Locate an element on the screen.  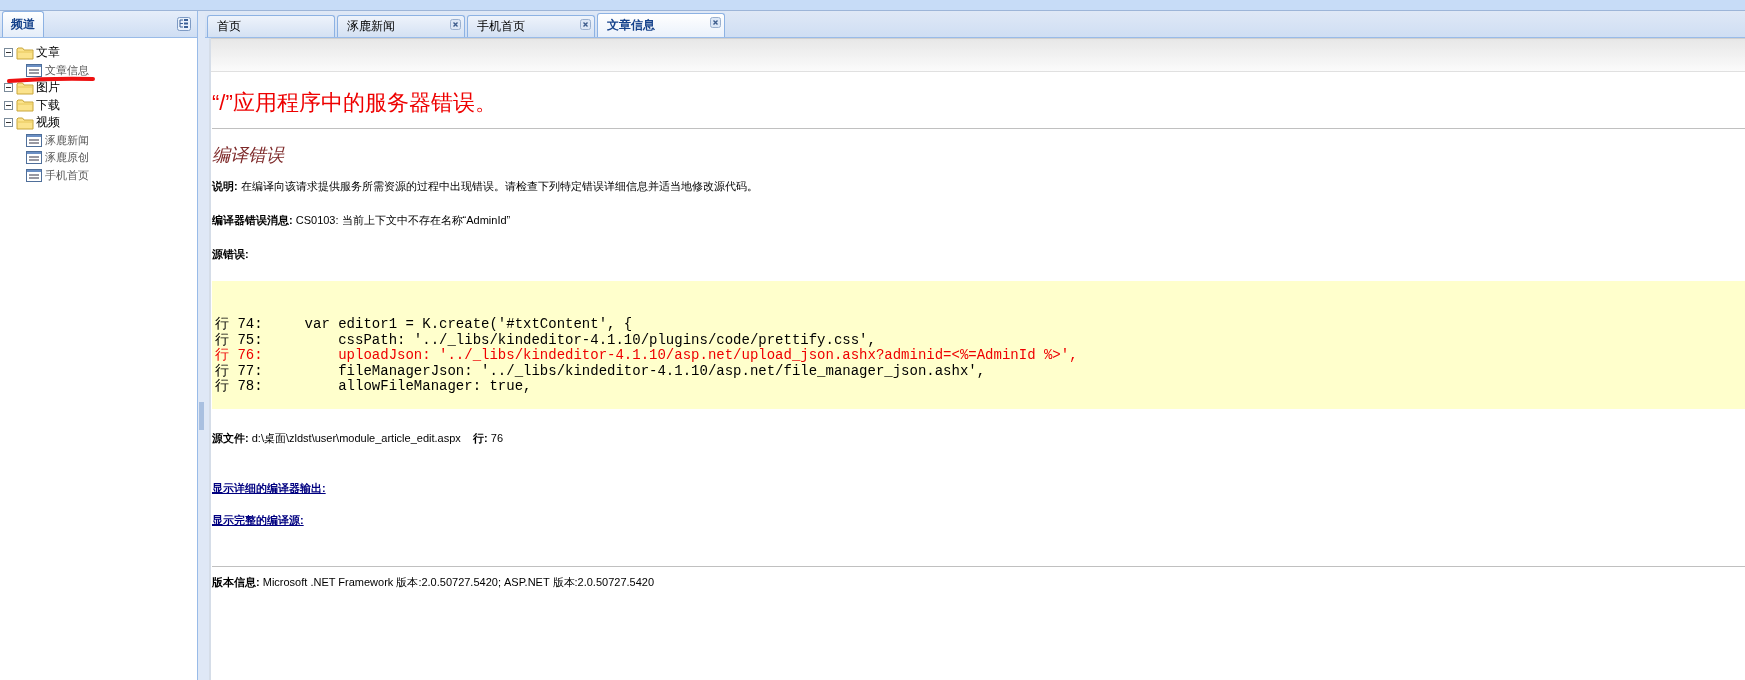
version-info-text: 版本信息: Microsoft .NET Framework 版本:2.0.50727.5420; ASP.NET 版本:2.0.50727.5420 is located at coordinates (434, 582).